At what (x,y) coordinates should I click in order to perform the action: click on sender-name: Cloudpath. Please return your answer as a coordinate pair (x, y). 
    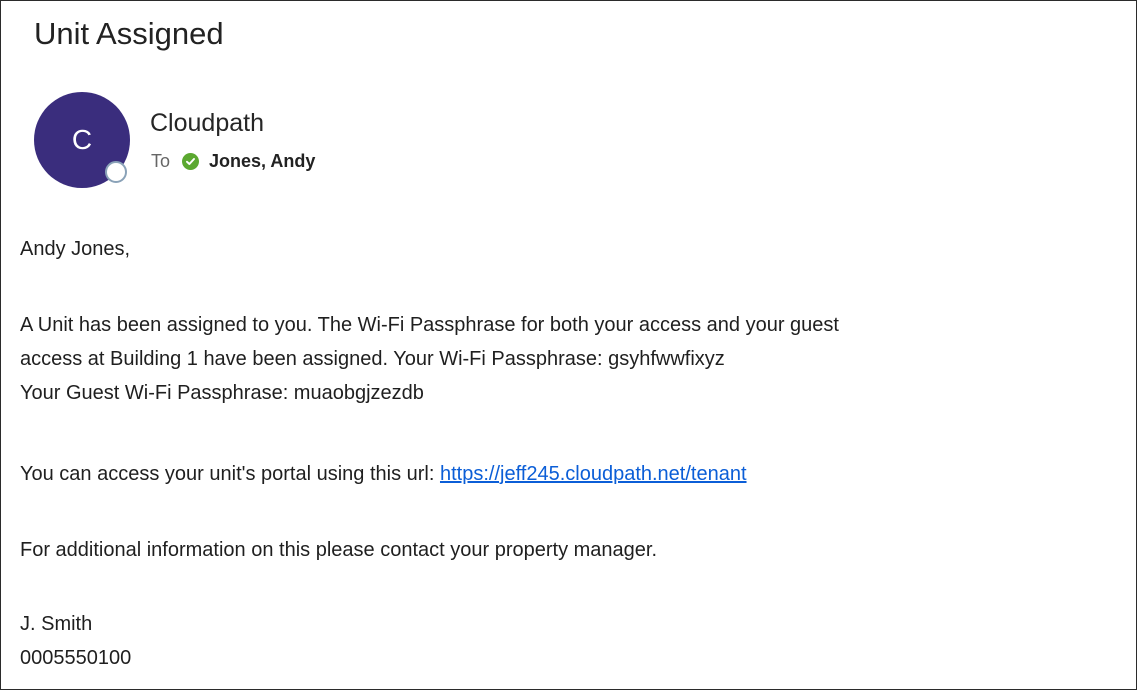
    Looking at the image, I should click on (207, 123).